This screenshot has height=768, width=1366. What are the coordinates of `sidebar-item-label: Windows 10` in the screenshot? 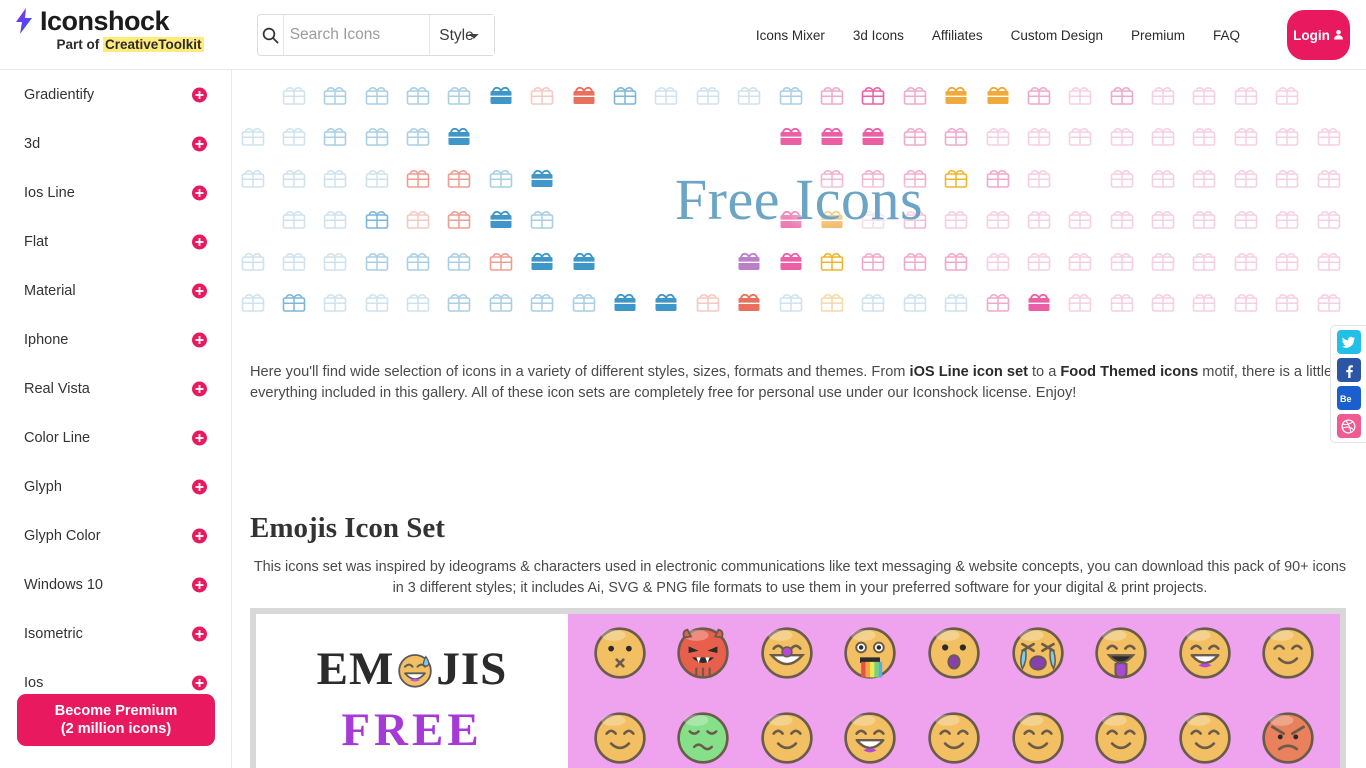 It's located at (63, 584).